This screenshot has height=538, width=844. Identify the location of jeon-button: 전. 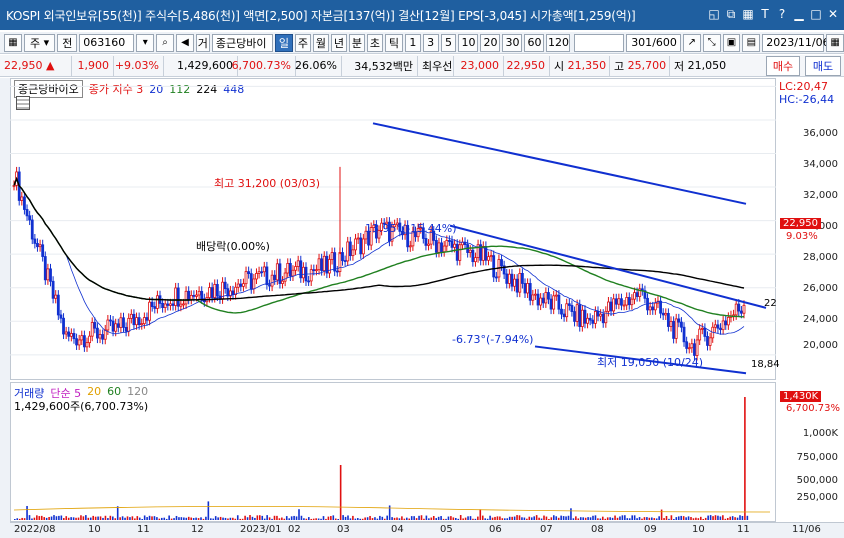
(67, 42).